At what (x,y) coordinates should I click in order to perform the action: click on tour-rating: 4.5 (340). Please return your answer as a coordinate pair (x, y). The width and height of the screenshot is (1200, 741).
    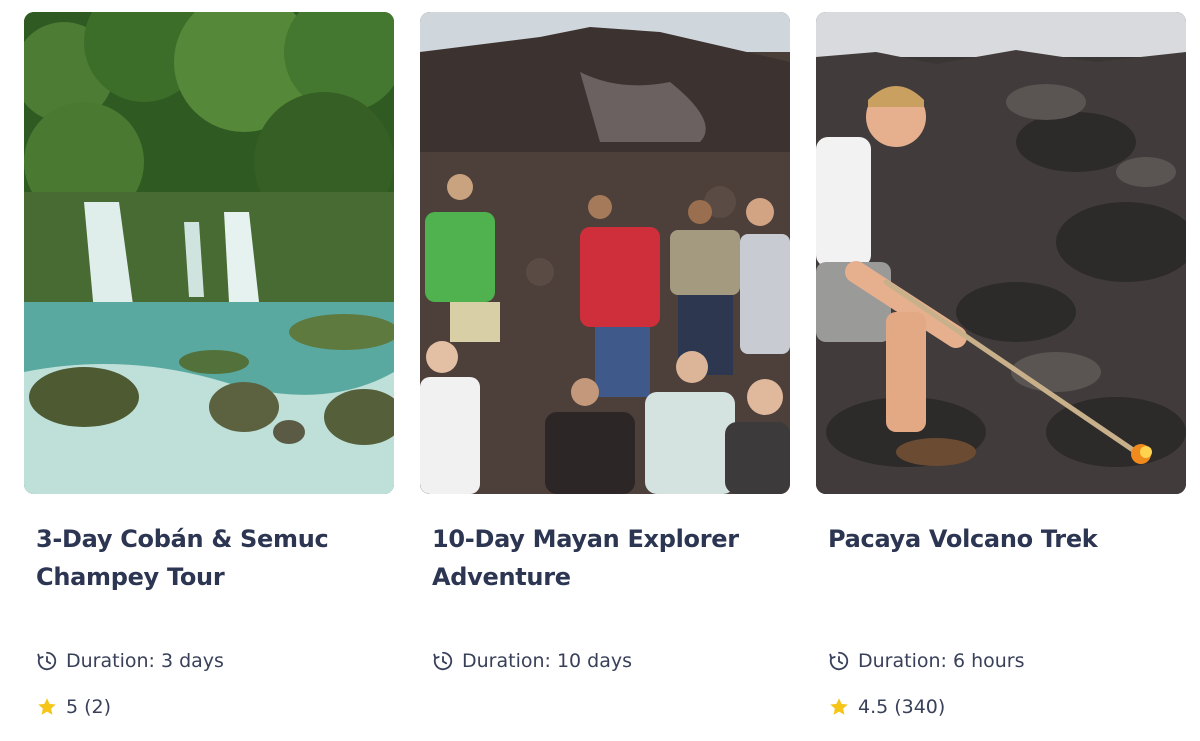
    Looking at the image, I should click on (886, 707).